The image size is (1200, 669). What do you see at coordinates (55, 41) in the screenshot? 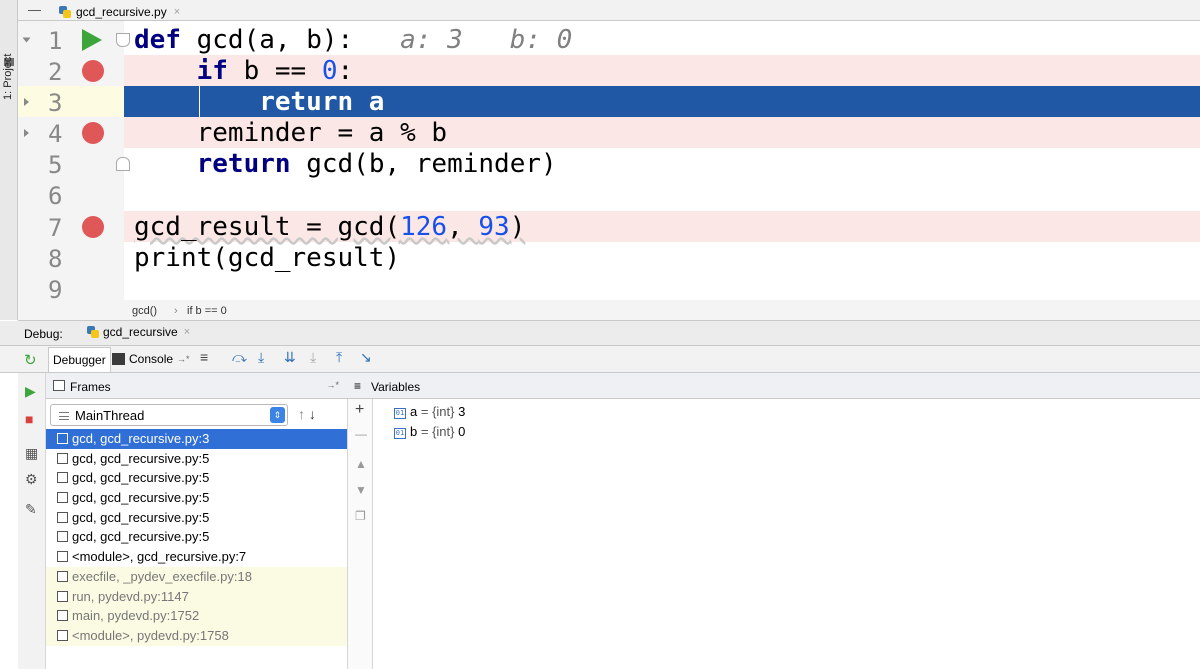
I see `line-number: 1` at bounding box center [55, 41].